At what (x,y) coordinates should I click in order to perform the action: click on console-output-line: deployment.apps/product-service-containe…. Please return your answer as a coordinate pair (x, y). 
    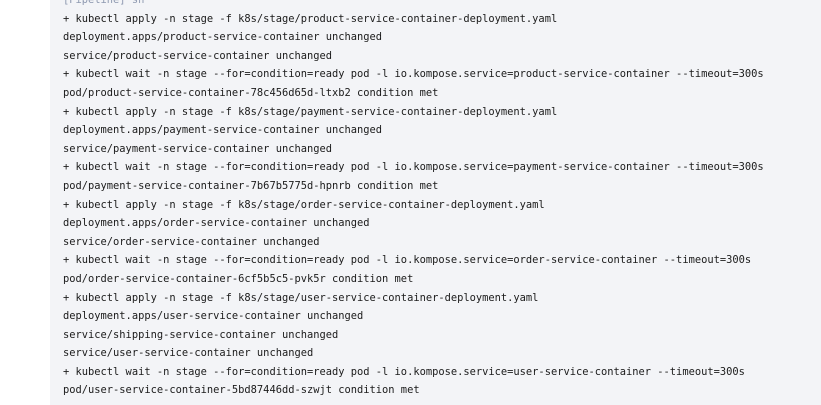
    Looking at the image, I should click on (223, 37).